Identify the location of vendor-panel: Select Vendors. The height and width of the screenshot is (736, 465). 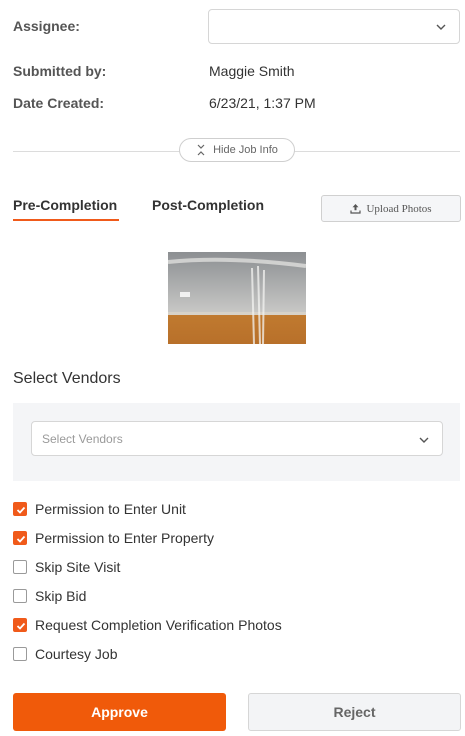
(236, 442).